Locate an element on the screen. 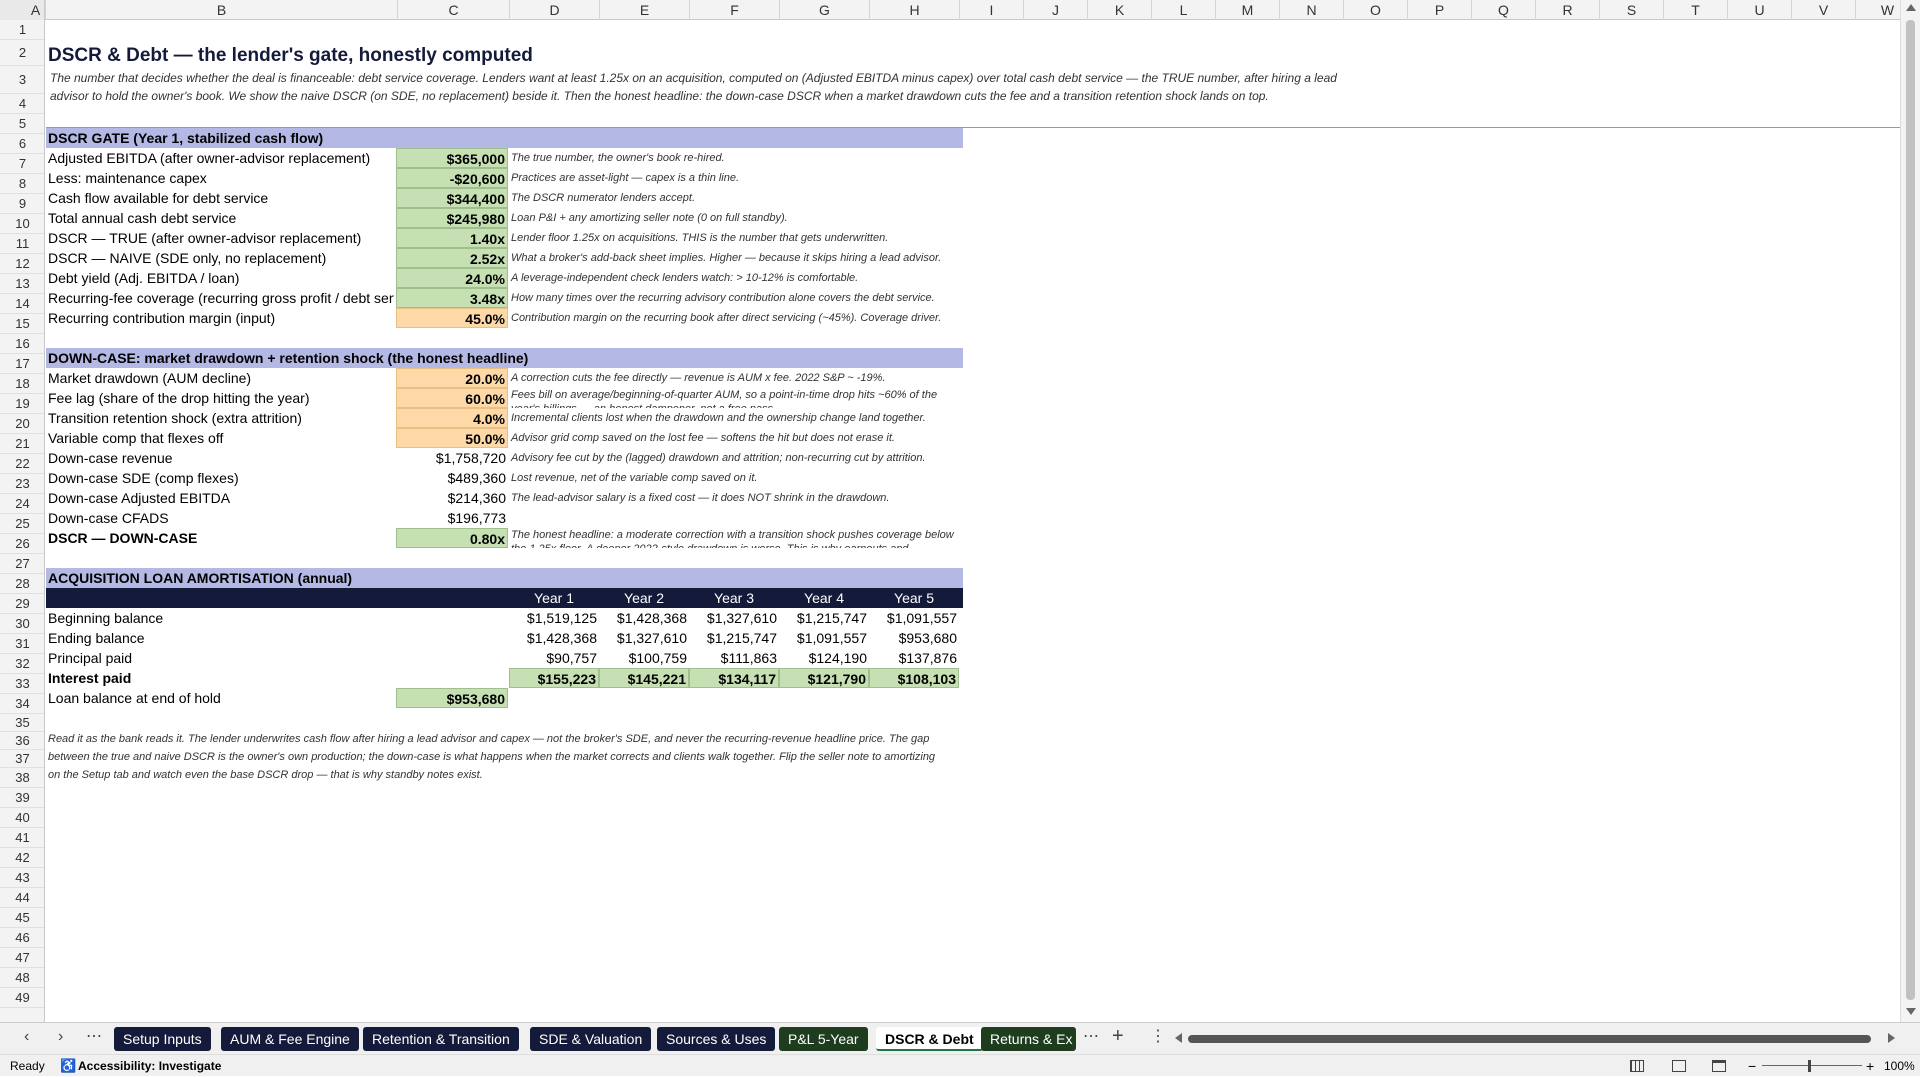  page-layout-view-icon is located at coordinates (1679, 1066).